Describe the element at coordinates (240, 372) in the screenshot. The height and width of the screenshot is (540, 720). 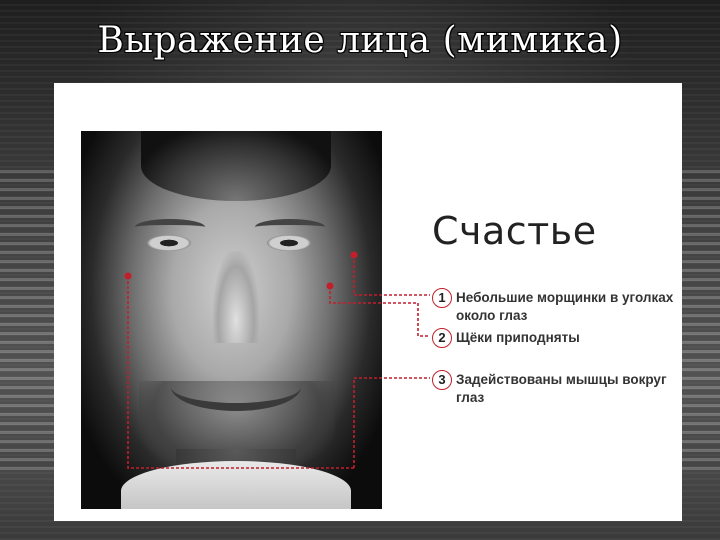
I see `leader-line-left` at that location.